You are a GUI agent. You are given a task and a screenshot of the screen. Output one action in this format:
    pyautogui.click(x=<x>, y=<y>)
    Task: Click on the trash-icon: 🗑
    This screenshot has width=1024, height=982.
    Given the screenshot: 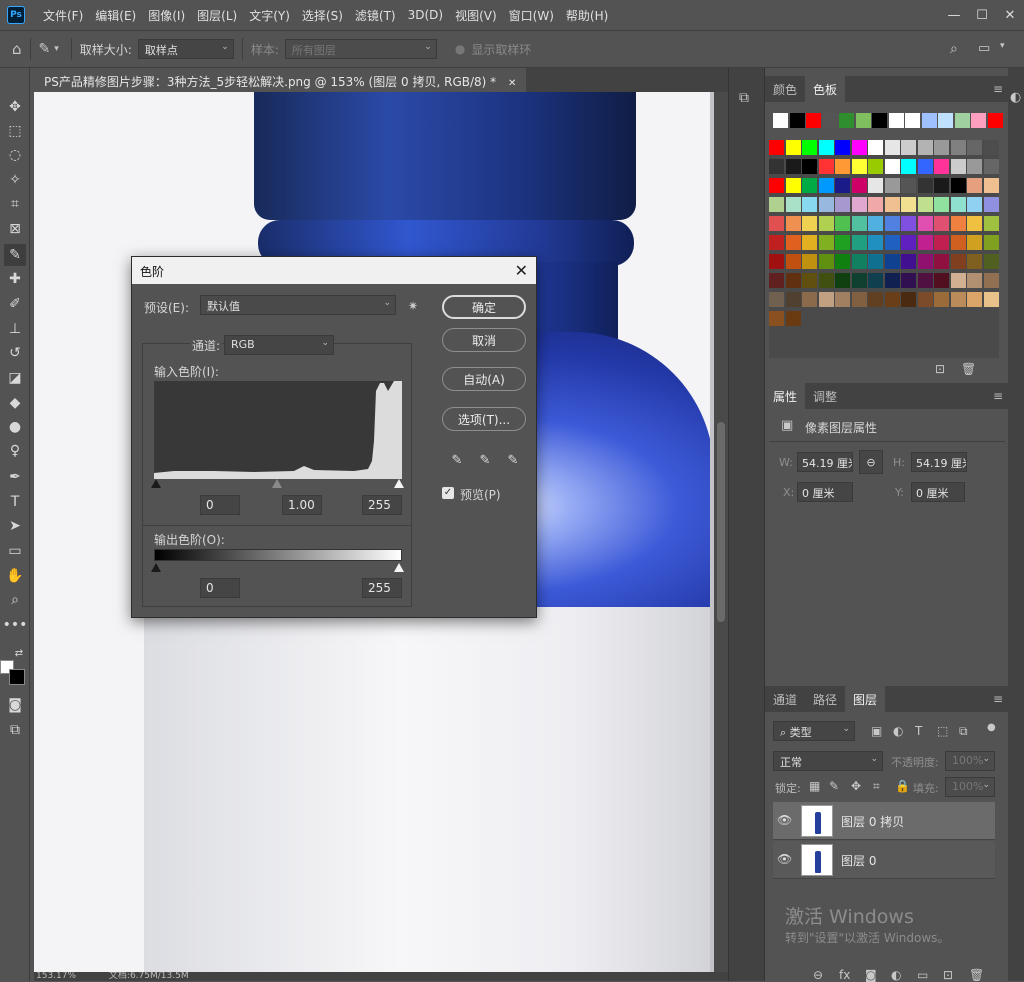 What is the action you would take?
    pyautogui.click(x=968, y=369)
    